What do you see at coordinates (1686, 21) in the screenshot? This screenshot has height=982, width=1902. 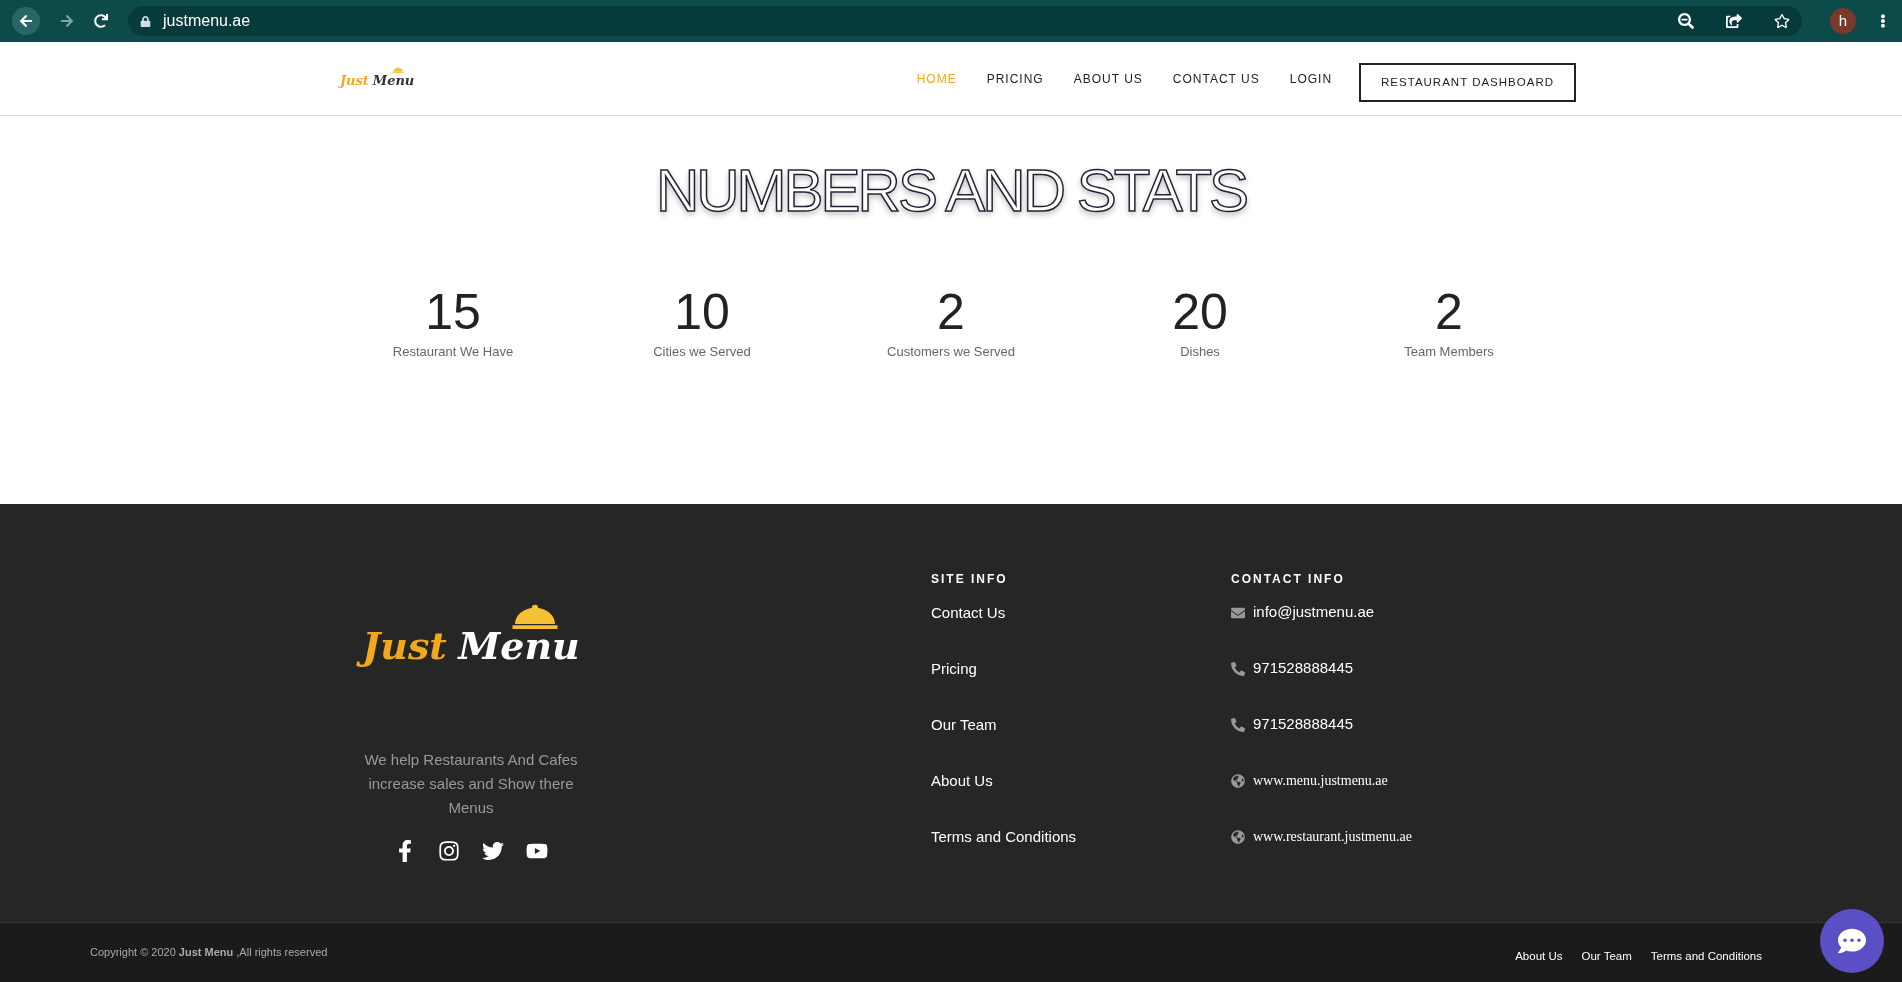 I see `zoom-icon` at bounding box center [1686, 21].